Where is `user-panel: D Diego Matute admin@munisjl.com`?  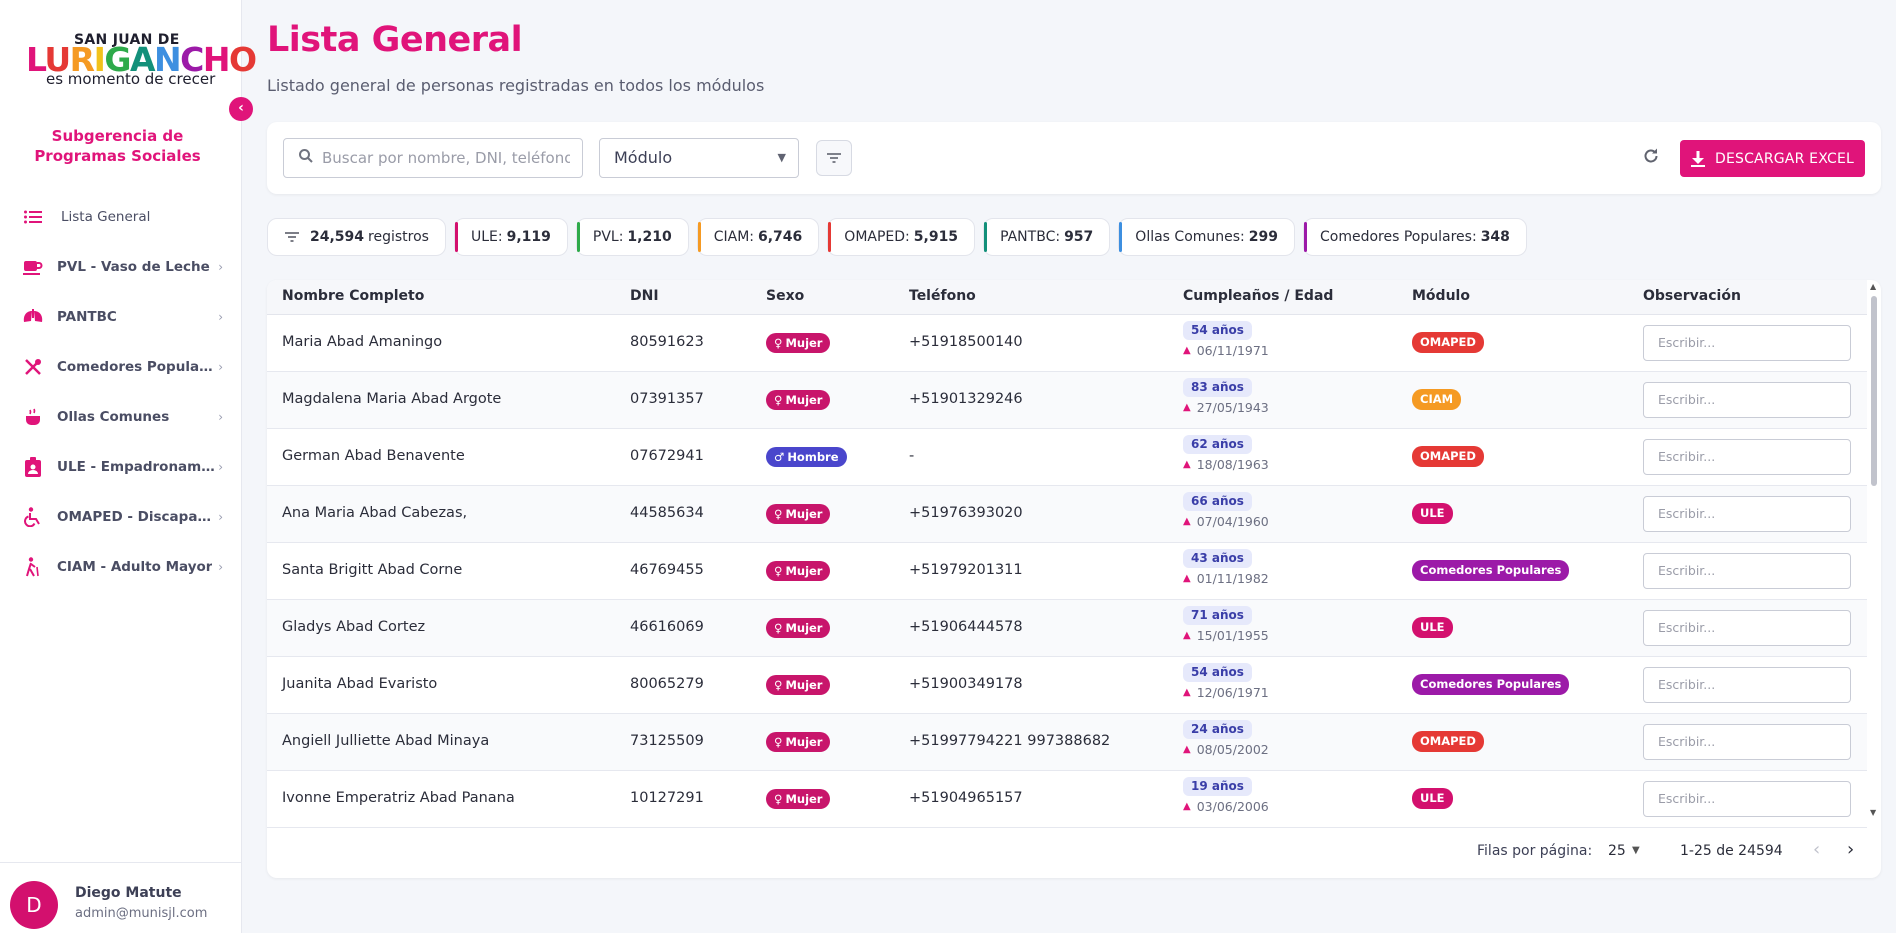 user-panel: D Diego Matute admin@munisjl.com is located at coordinates (120, 897).